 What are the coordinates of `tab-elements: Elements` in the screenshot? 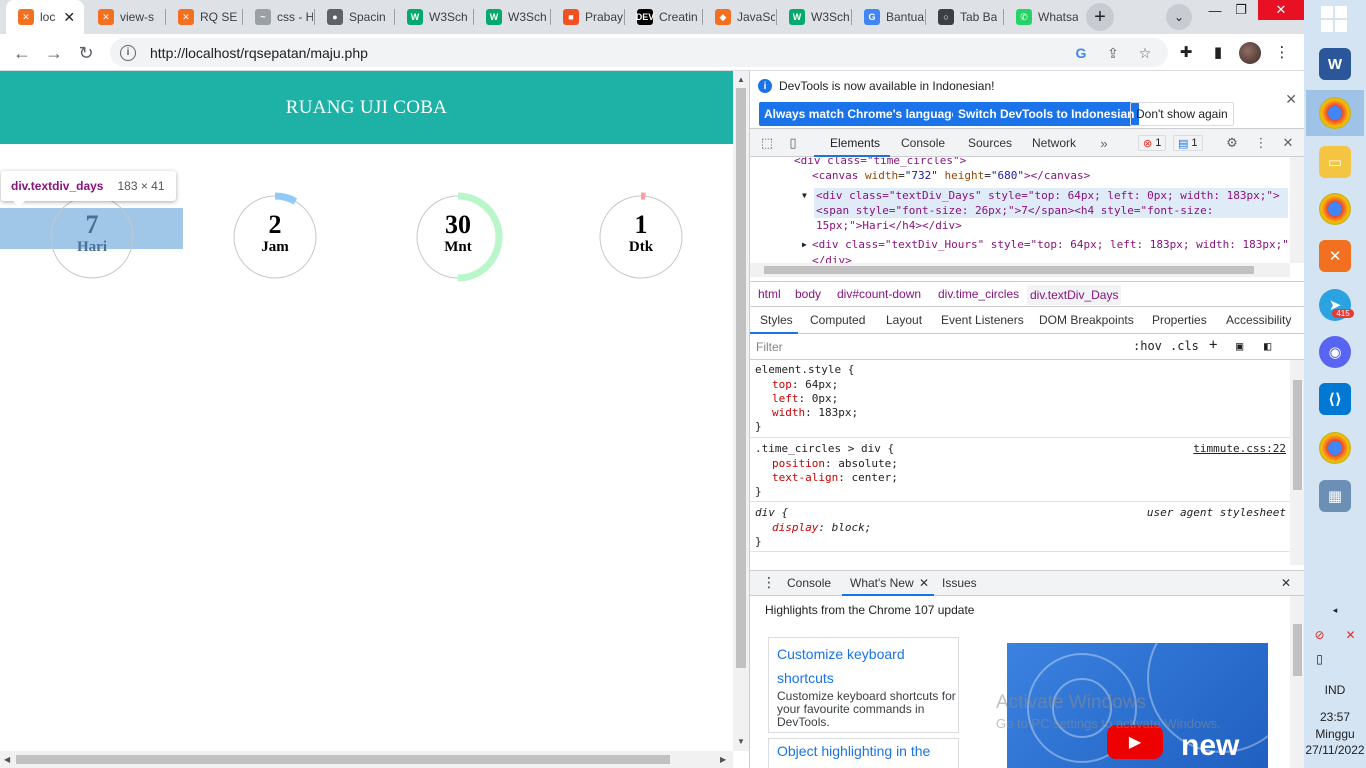 It's located at (855, 143).